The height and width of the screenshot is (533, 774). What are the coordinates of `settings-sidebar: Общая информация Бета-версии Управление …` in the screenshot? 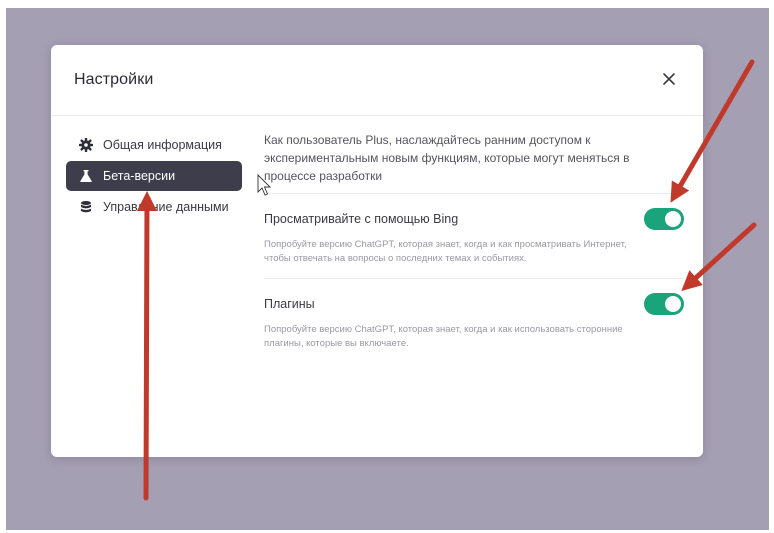 It's located at (154, 176).